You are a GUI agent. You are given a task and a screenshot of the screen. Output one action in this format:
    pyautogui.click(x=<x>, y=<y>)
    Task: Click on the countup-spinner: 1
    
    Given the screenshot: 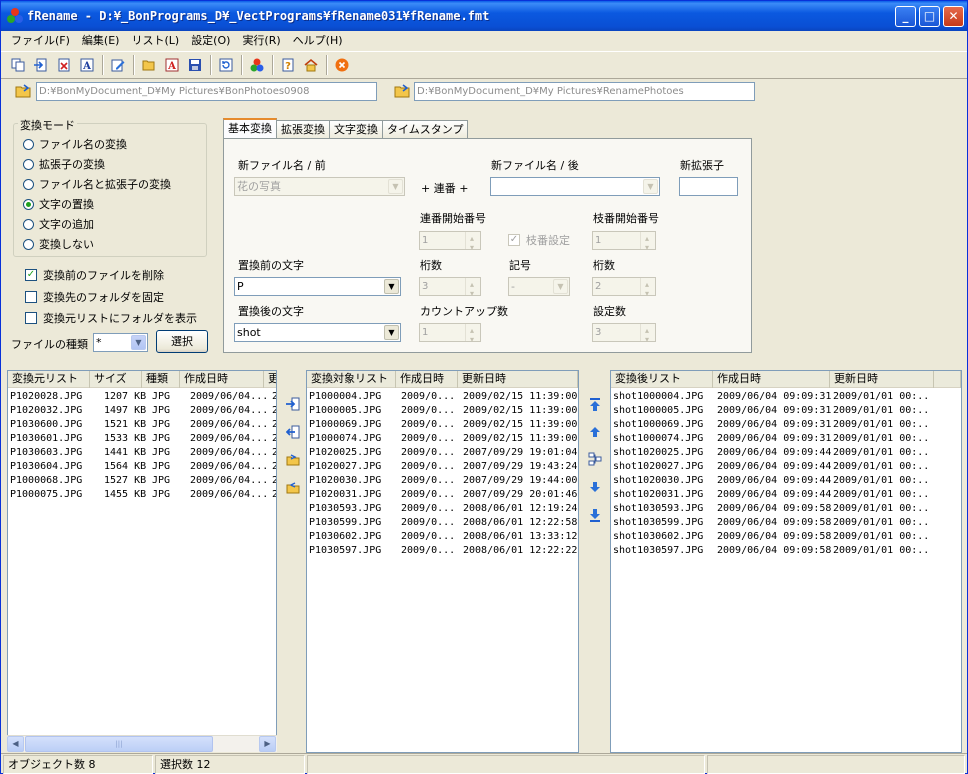 What is the action you would take?
    pyautogui.click(x=450, y=335)
    